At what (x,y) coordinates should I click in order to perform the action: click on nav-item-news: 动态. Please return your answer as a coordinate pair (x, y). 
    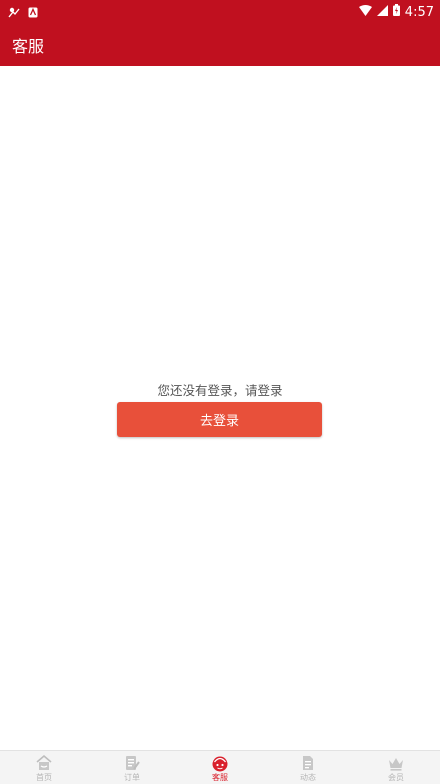
    Looking at the image, I should click on (308, 767).